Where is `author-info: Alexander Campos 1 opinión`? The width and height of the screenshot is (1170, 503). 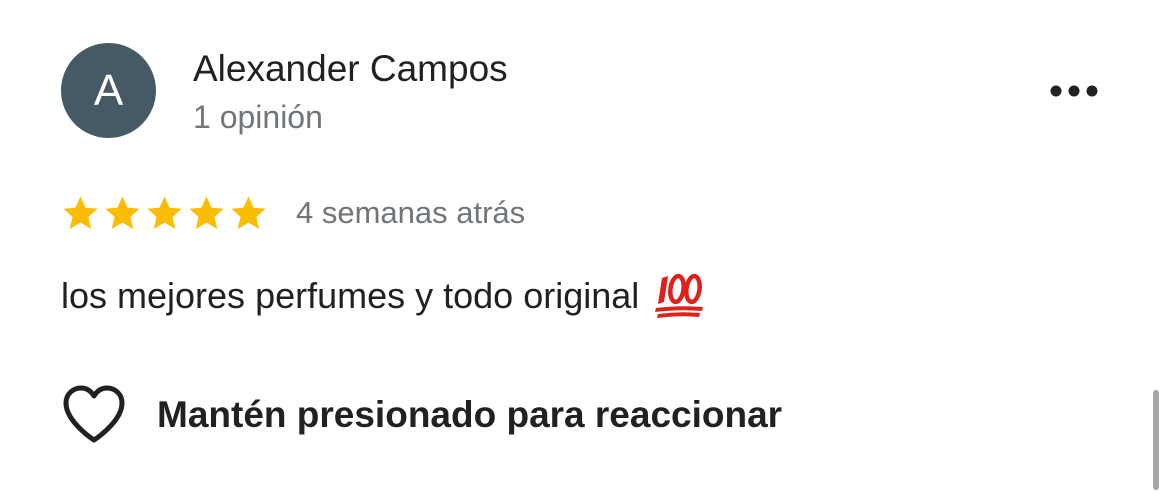
author-info: Alexander Campos 1 opinión is located at coordinates (350, 92).